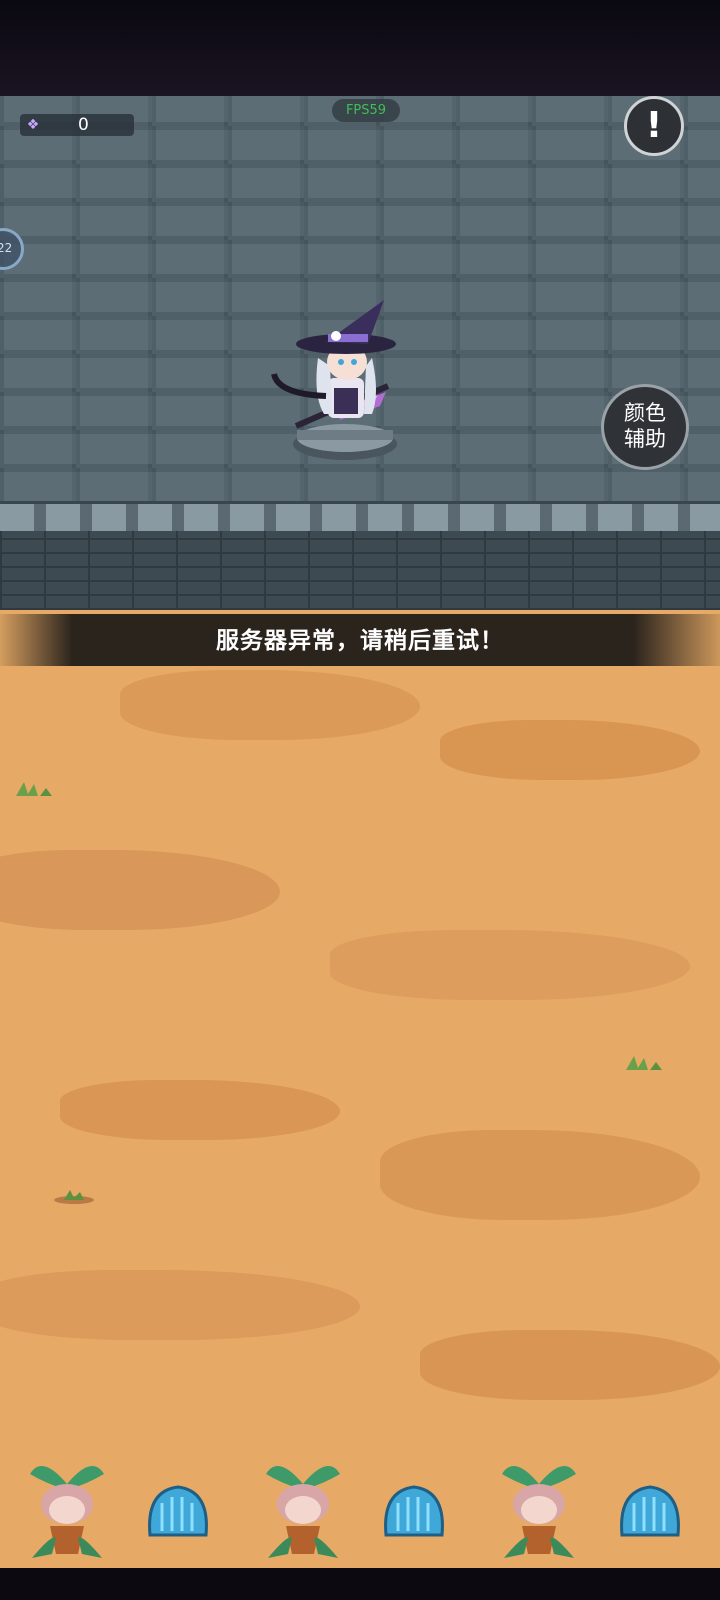 This screenshot has width=720, height=1600. What do you see at coordinates (360, 641) in the screenshot?
I see `notice-message: 服务器异常，请稍后重试！` at bounding box center [360, 641].